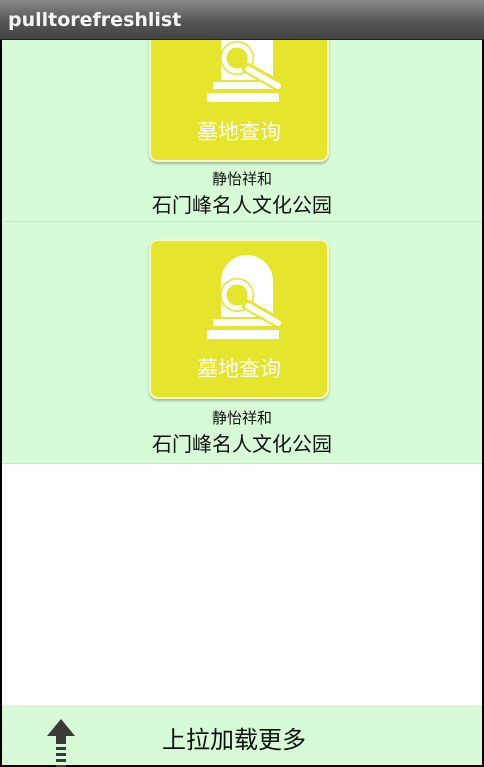  Describe the element at coordinates (242, 20) in the screenshot. I see `title-bar: pulltorefreshlist` at that location.